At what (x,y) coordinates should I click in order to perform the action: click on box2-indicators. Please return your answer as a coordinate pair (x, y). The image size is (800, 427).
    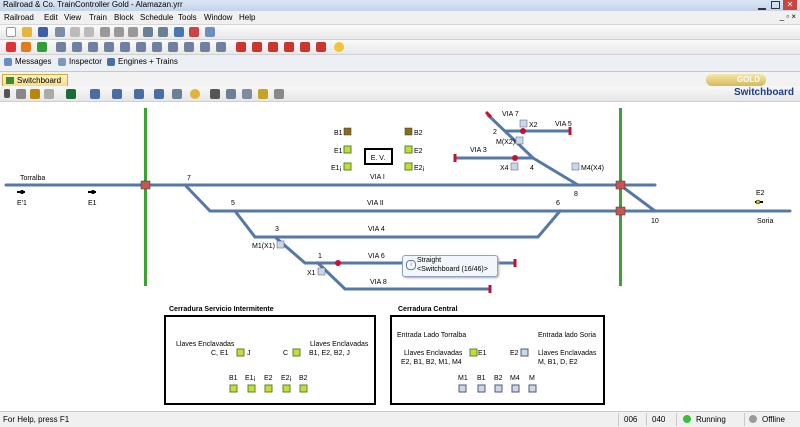
    Looking at the image, I should click on (497, 370).